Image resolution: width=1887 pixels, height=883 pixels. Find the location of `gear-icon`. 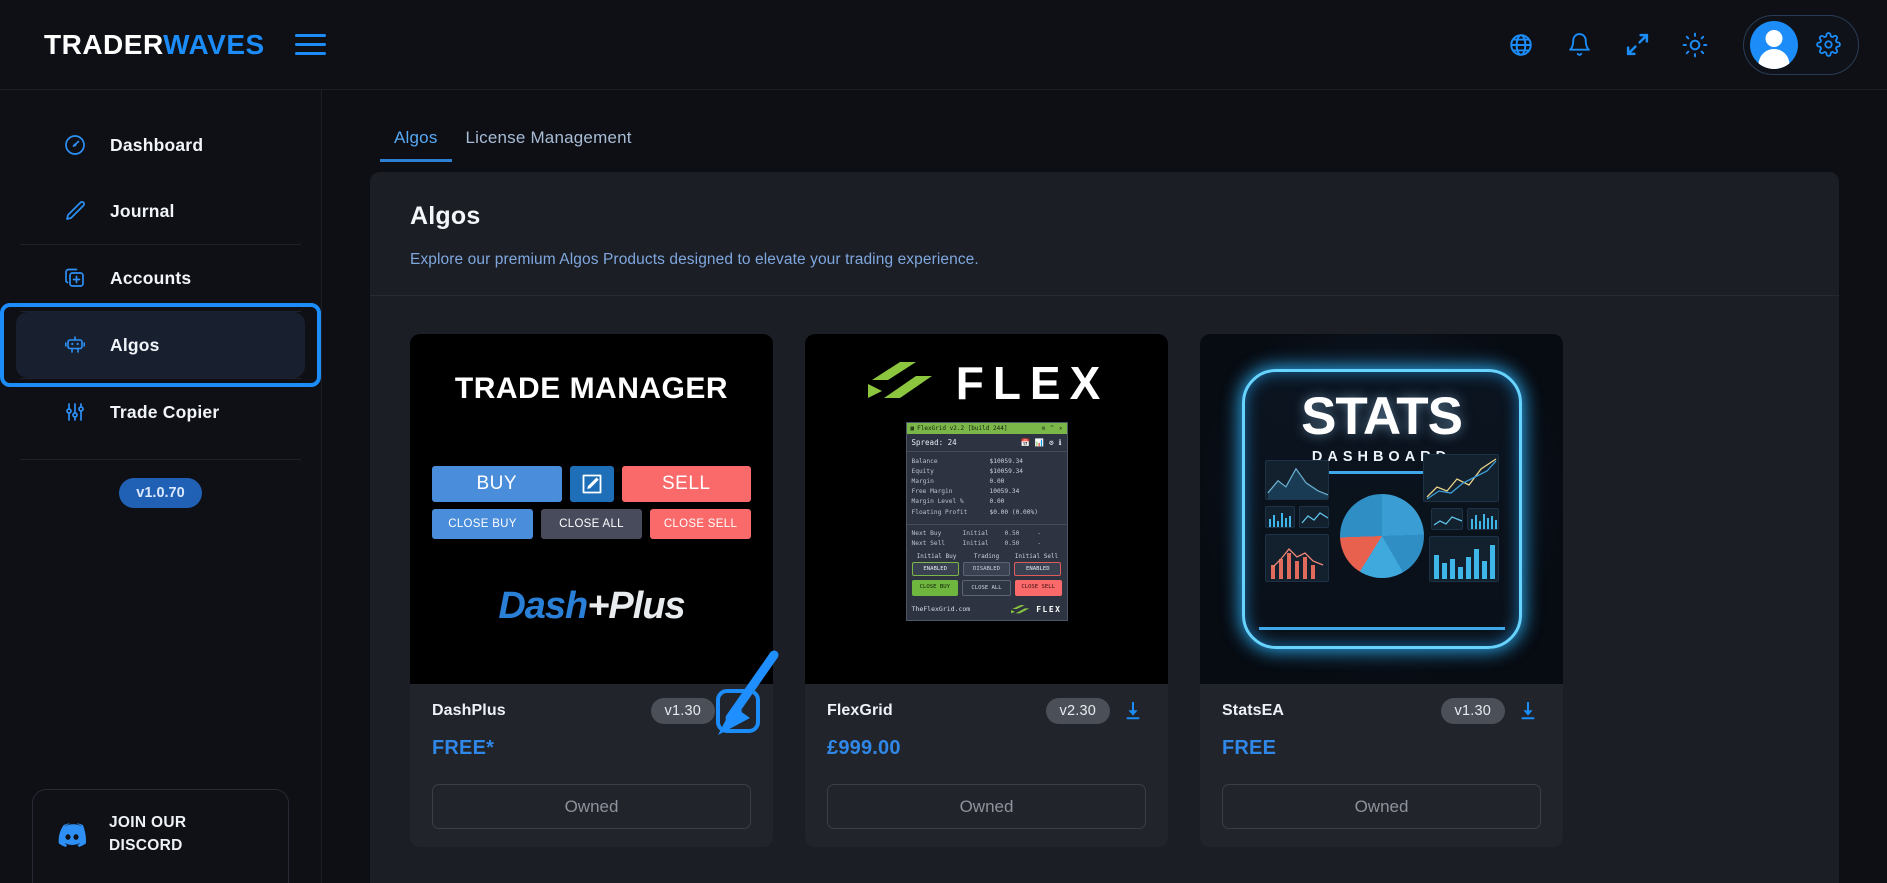

gear-icon is located at coordinates (1828, 45).